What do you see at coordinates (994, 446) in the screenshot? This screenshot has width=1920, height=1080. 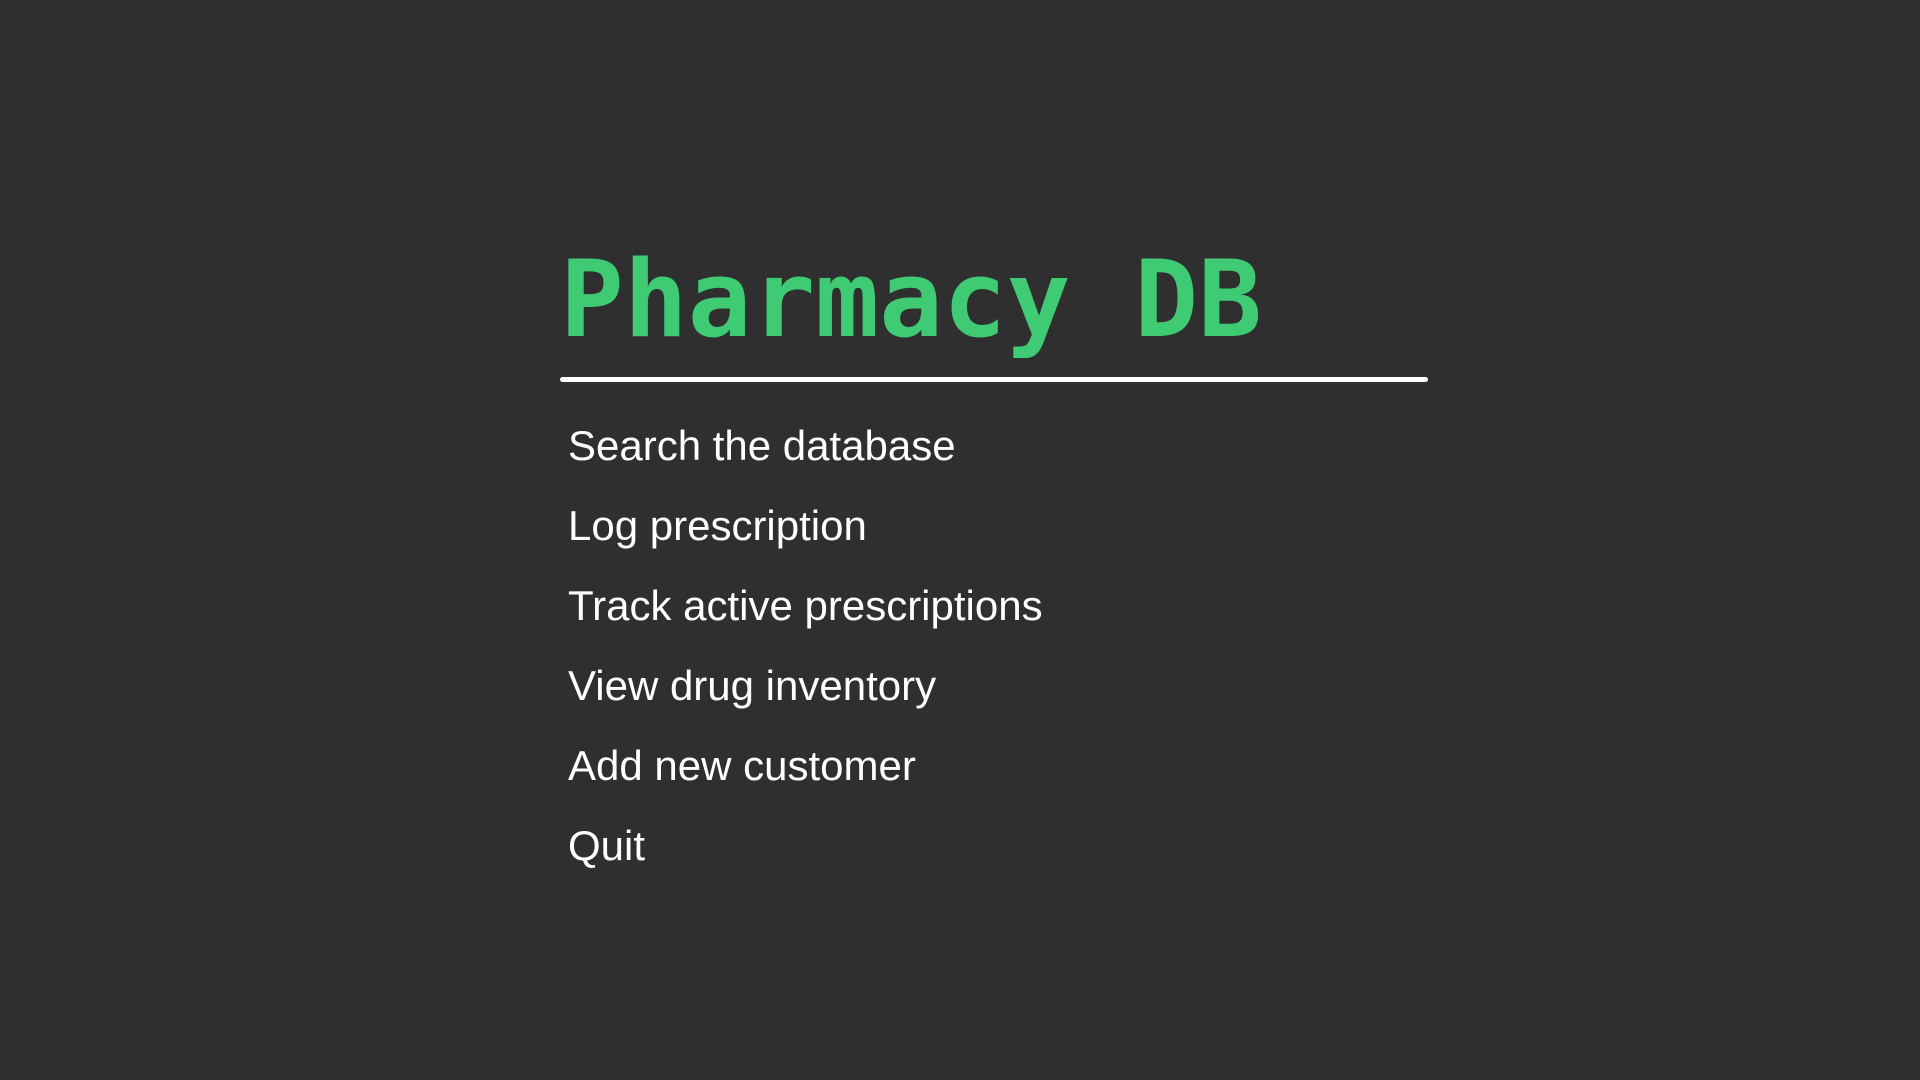 I see `menu-item-search-database: Search the database` at bounding box center [994, 446].